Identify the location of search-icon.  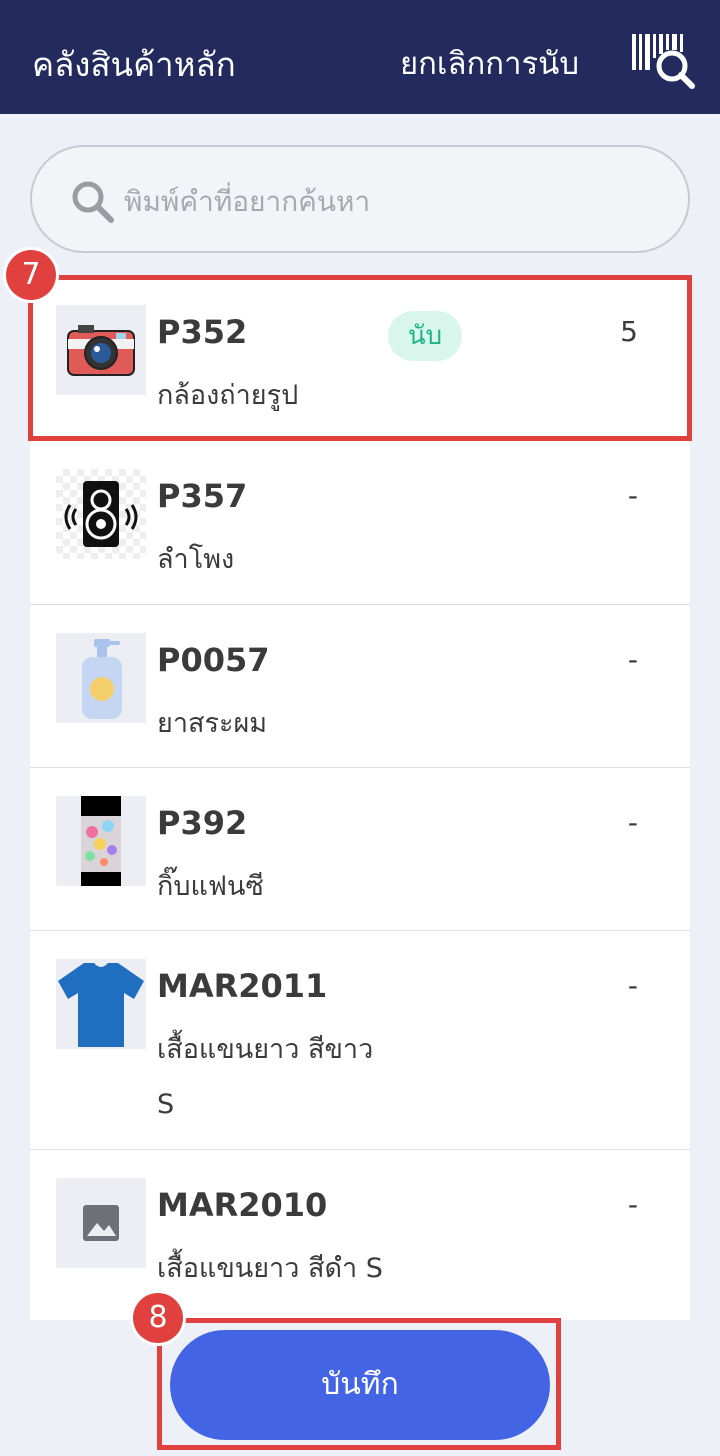
(93, 202).